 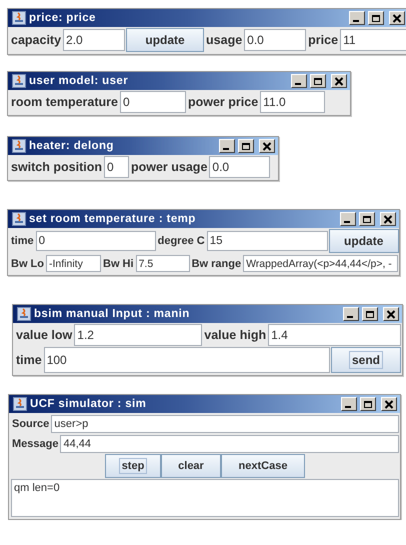 I want to click on action-button: clear, so click(x=191, y=466).